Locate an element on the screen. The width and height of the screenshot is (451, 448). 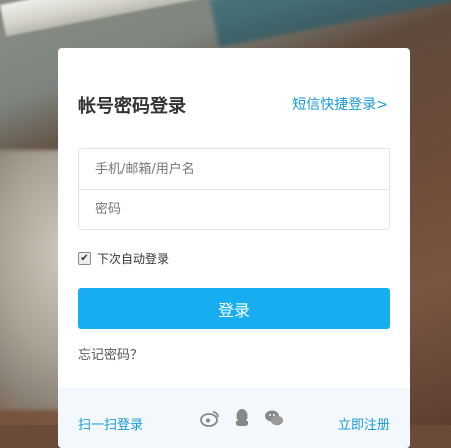
remember-me: ✔ 下次自动登录 is located at coordinates (123, 258).